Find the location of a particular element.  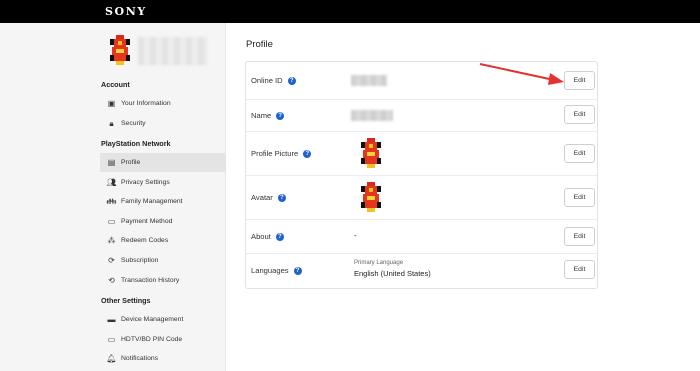

row-label: Online ID is located at coordinates (267, 80).